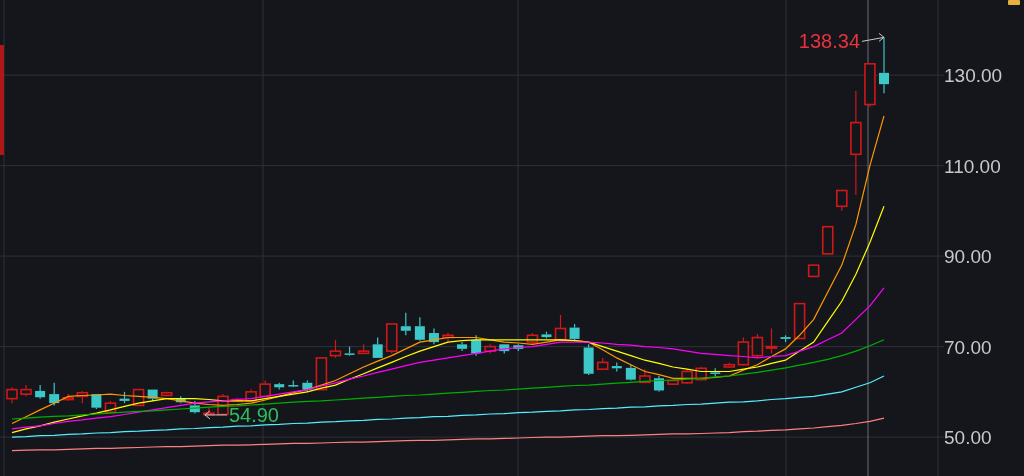  Describe the element at coordinates (968, 257) in the screenshot. I see `y-axis-label: 90.00` at that location.